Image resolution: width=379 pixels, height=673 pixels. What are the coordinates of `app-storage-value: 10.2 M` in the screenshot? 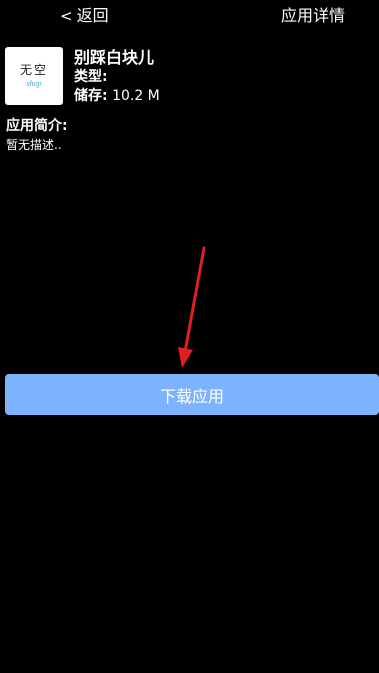 It's located at (136, 96).